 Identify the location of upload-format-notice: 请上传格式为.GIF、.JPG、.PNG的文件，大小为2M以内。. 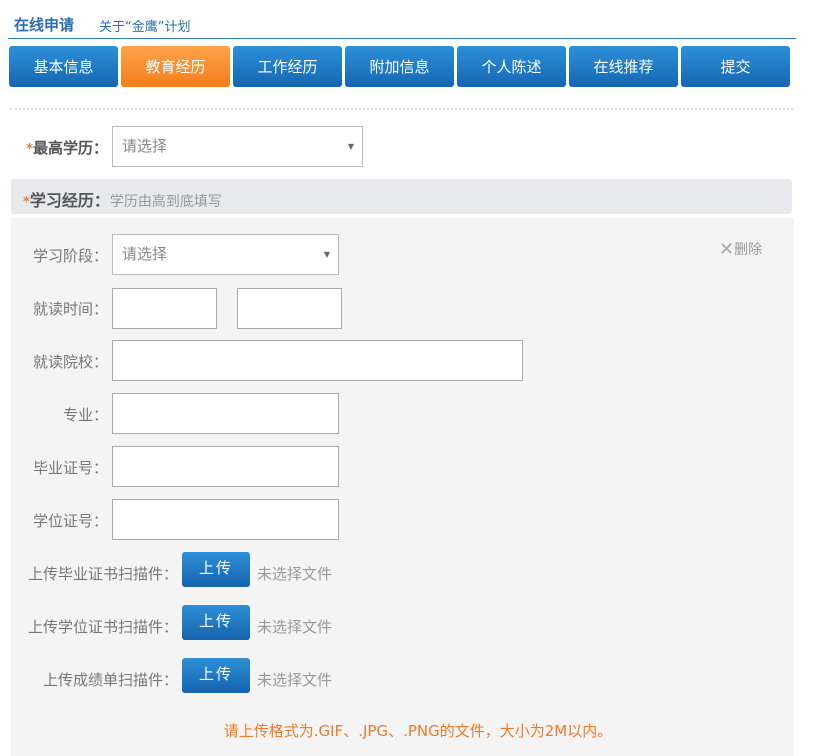
(418, 731).